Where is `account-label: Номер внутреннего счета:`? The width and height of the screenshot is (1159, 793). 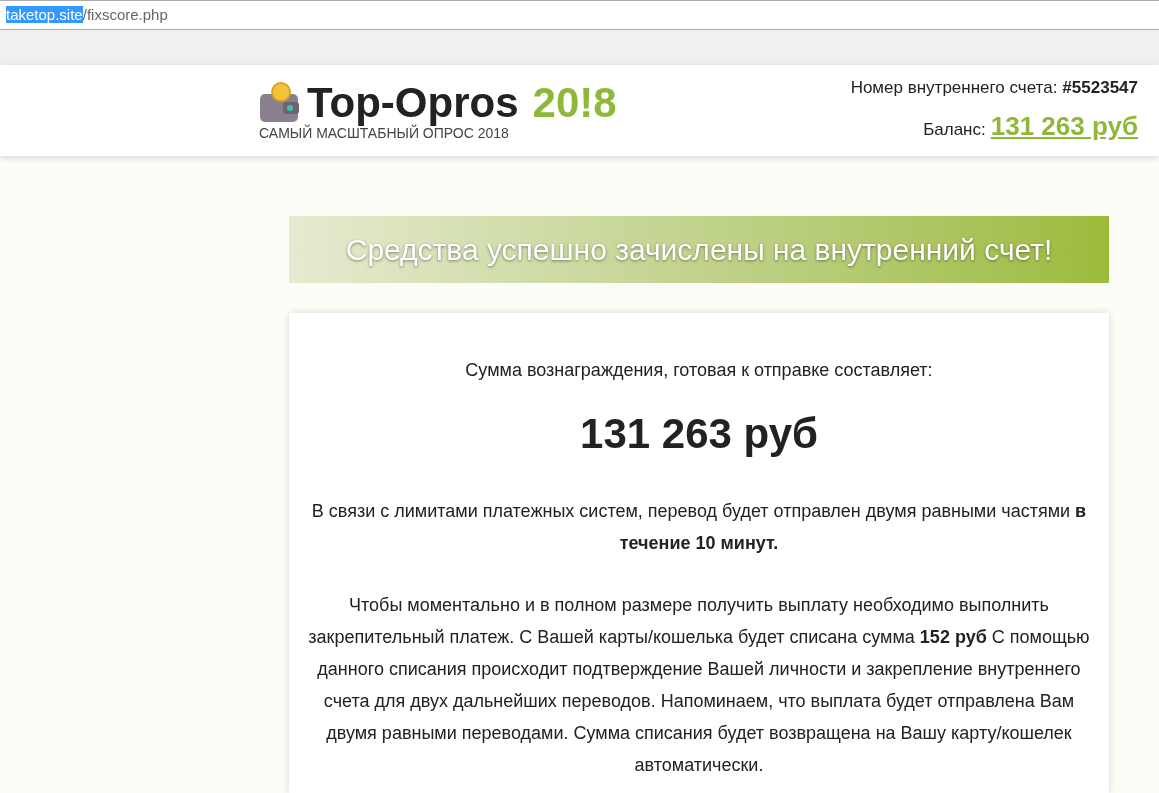 account-label: Номер внутреннего счета: is located at coordinates (954, 88).